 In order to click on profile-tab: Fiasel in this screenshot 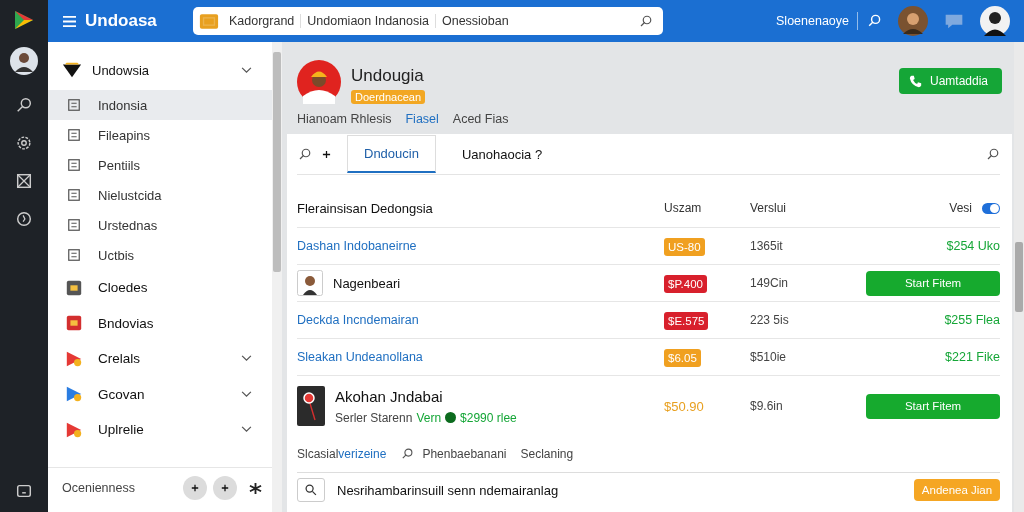, I will do `click(422, 119)`.